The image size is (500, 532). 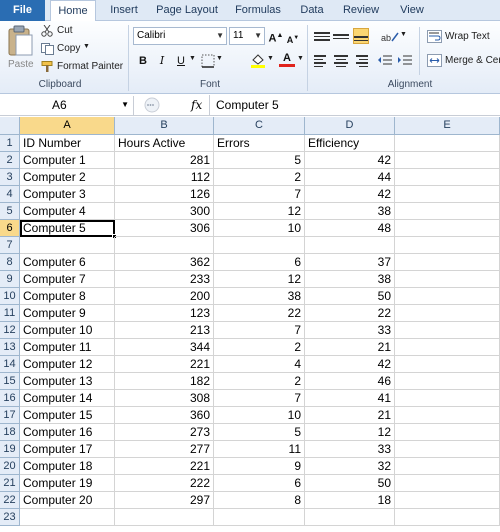 What do you see at coordinates (447, 211) in the screenshot?
I see `cell-e5` at bounding box center [447, 211].